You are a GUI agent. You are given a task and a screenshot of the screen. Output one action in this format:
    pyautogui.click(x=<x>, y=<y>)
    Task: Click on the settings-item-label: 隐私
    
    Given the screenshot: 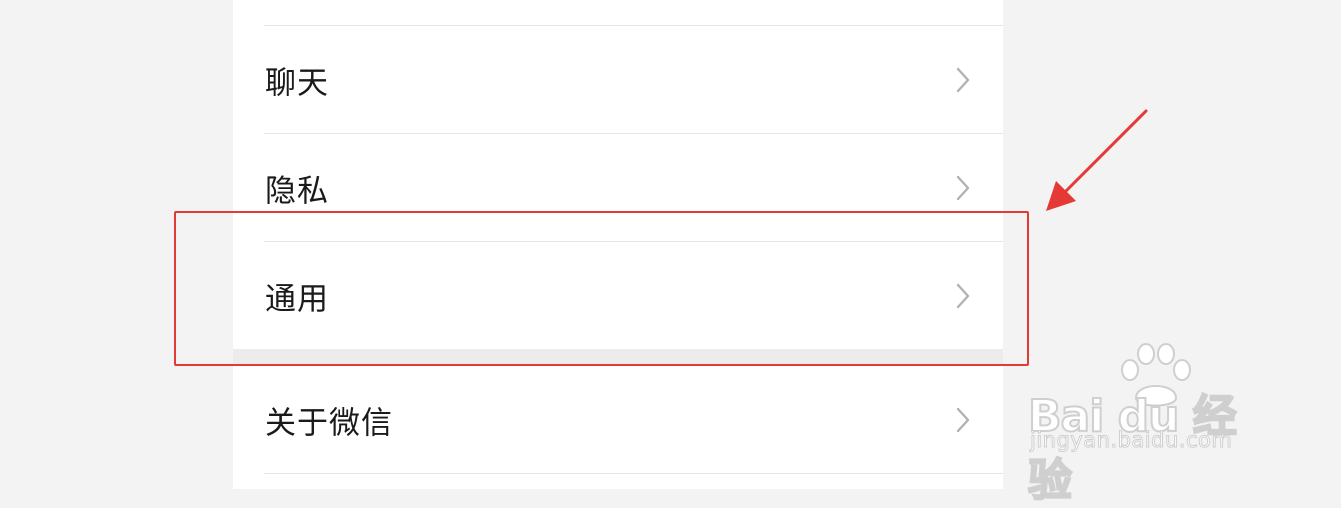 What is the action you would take?
    pyautogui.click(x=297, y=191)
    